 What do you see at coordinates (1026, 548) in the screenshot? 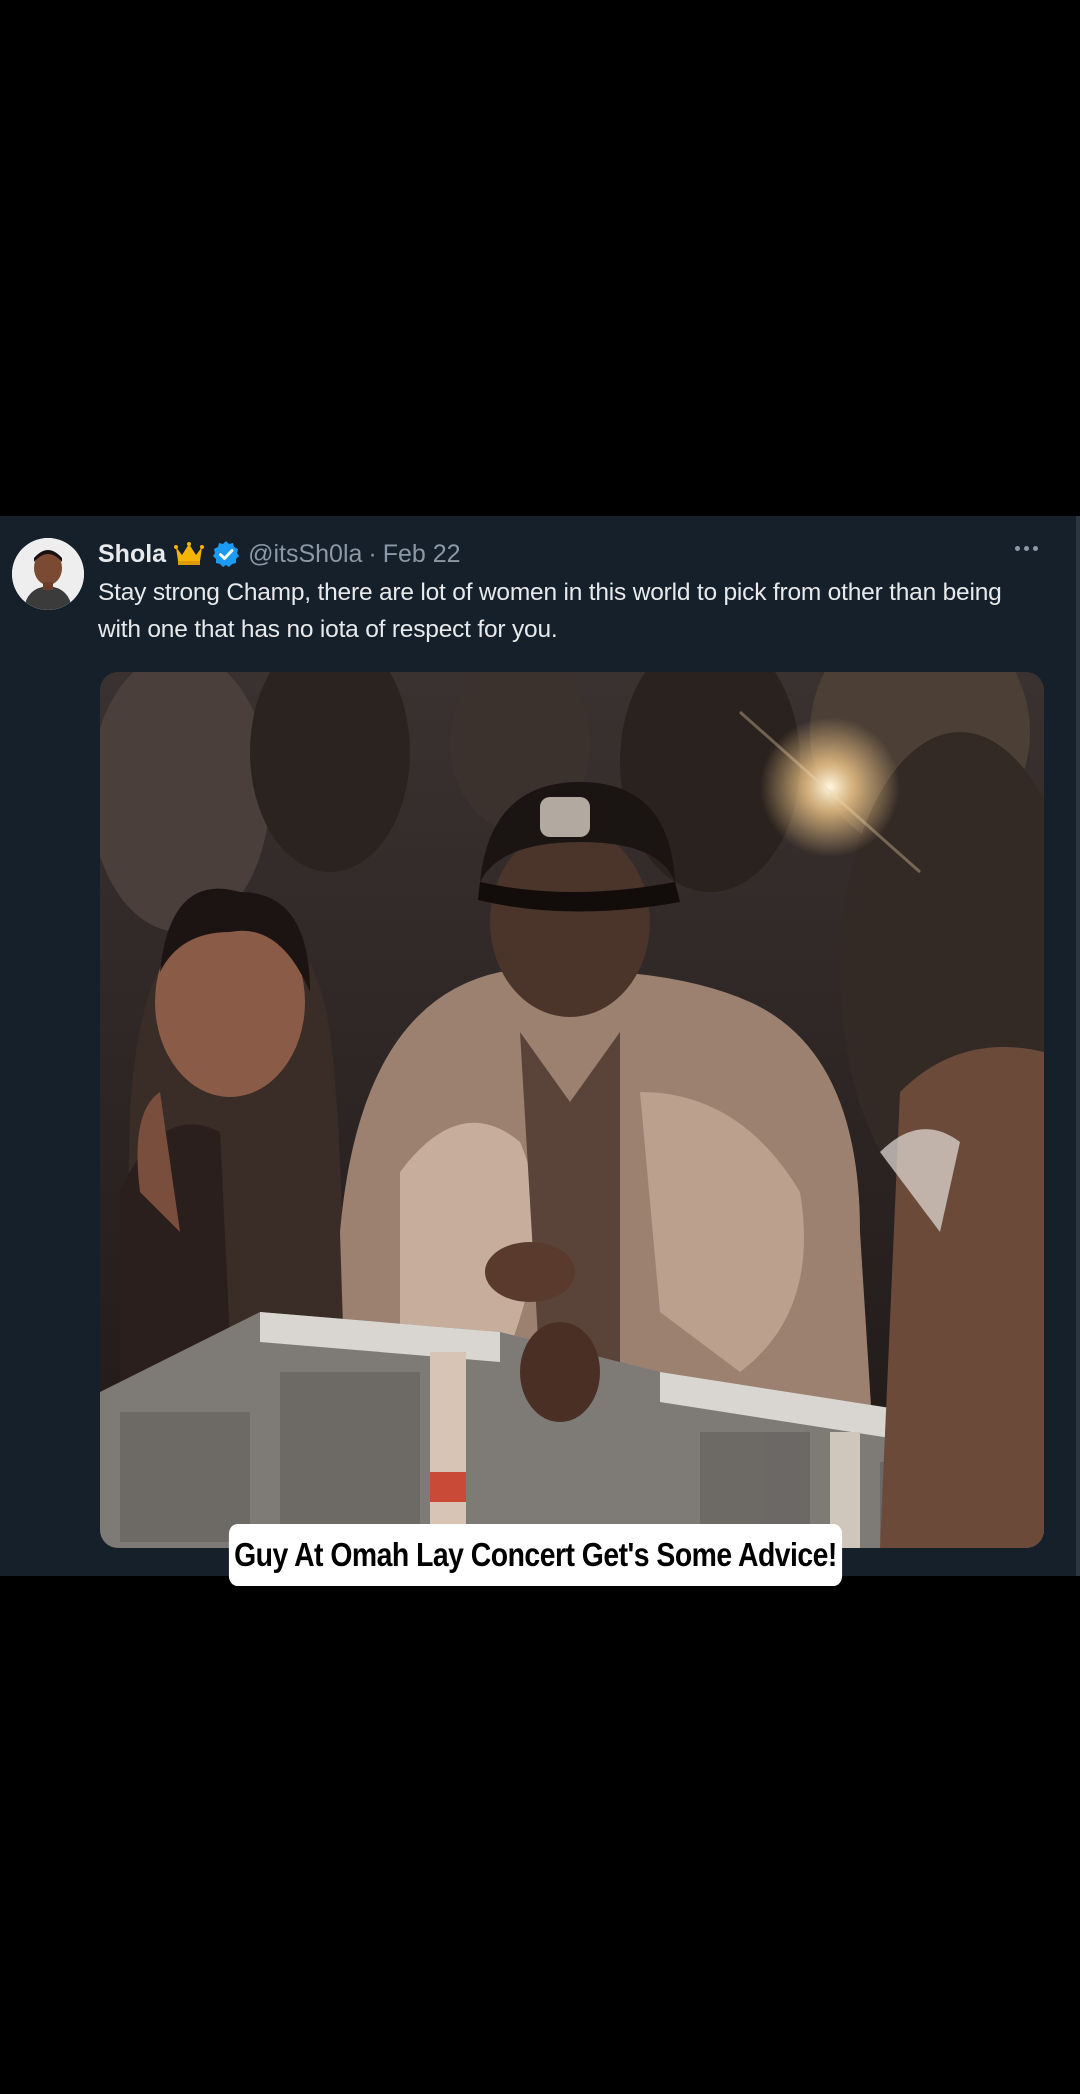
I see `more-icon` at bounding box center [1026, 548].